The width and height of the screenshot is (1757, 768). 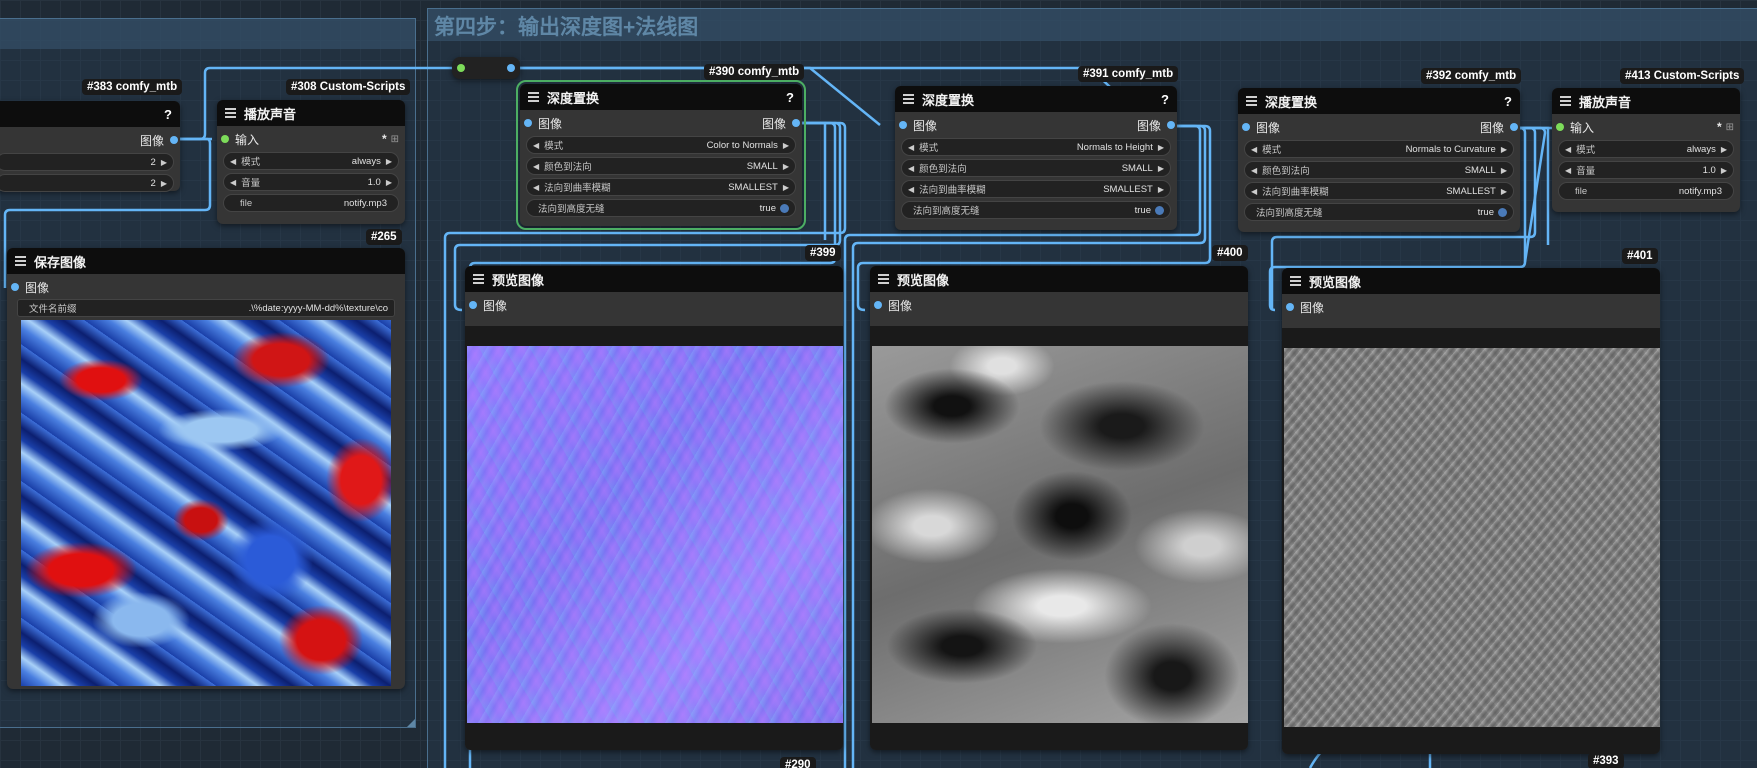 I want to click on node-390-blur-widget: ◀ 法向到曲率模糊 SMALLEST ▶, so click(x=661, y=187).